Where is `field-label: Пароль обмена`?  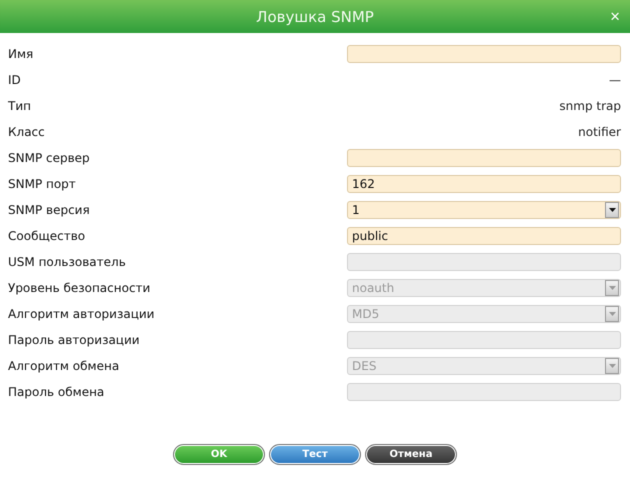 field-label: Пароль обмена is located at coordinates (56, 392).